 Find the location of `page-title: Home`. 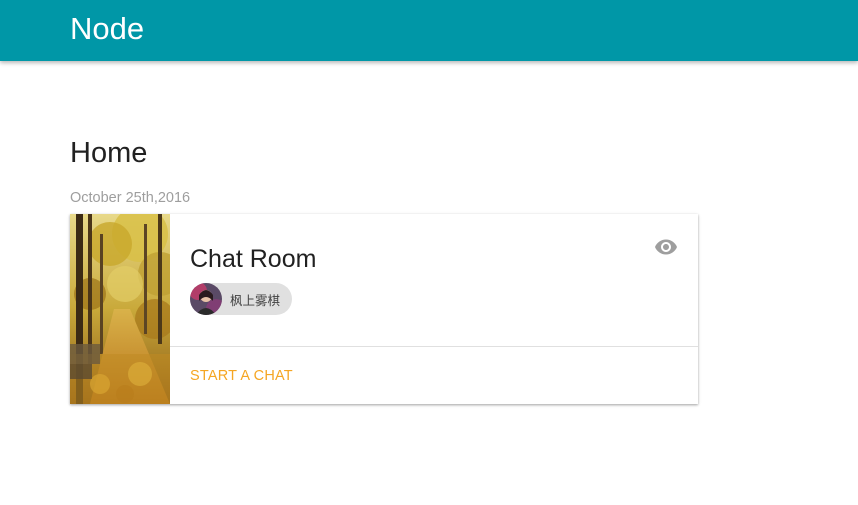

page-title: Home is located at coordinates (109, 153).